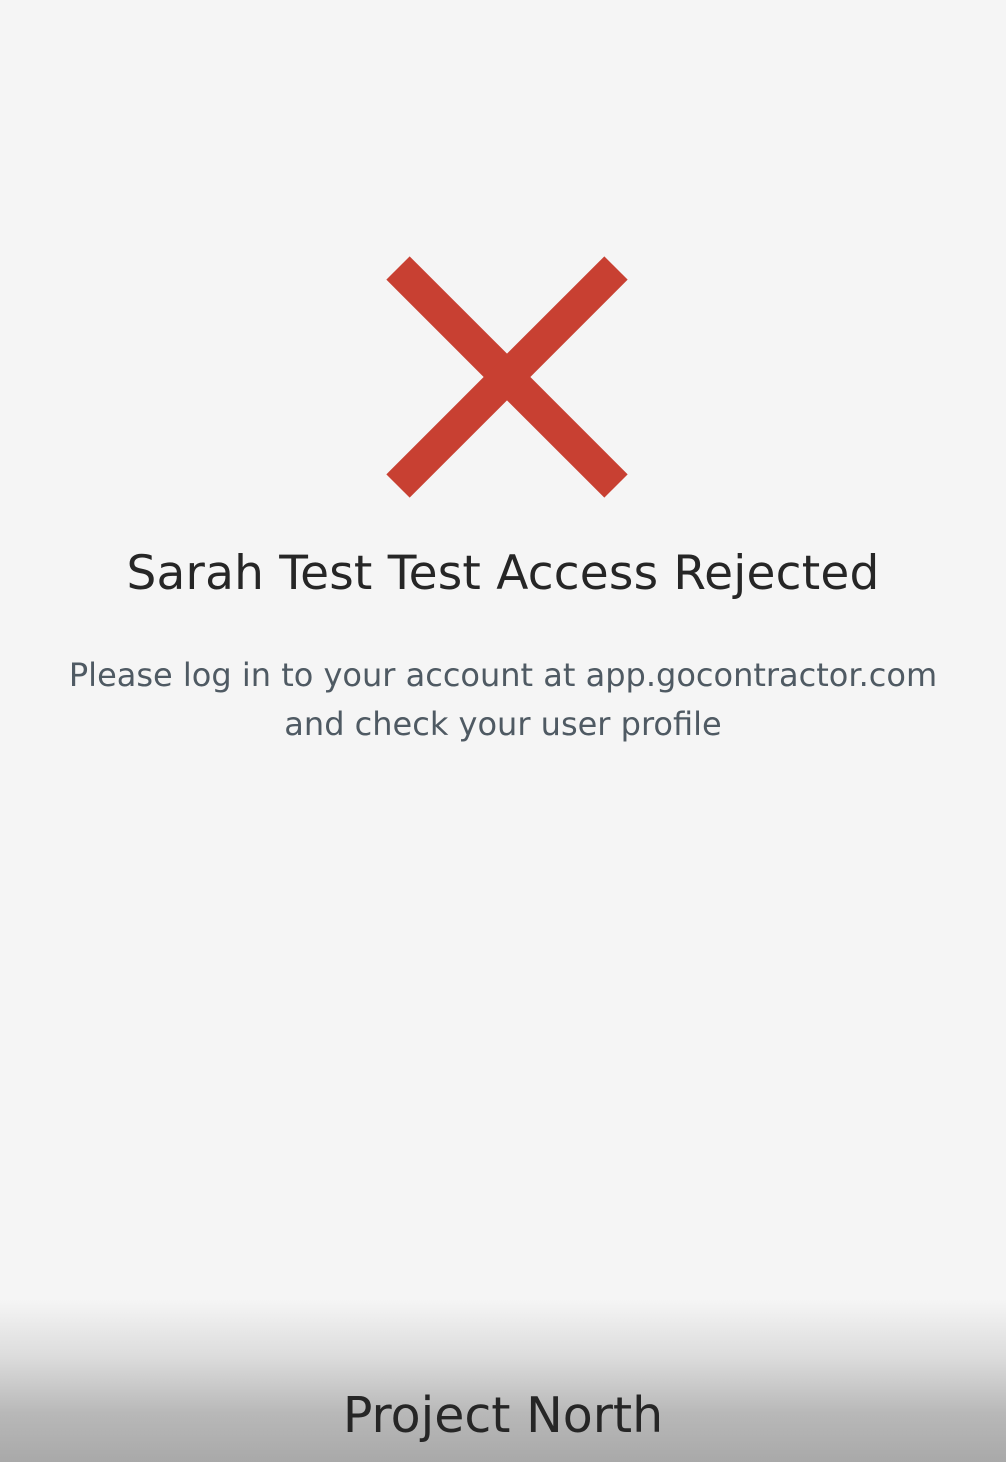  What do you see at coordinates (503, 1381) in the screenshot?
I see `footer-bar: Project North` at bounding box center [503, 1381].